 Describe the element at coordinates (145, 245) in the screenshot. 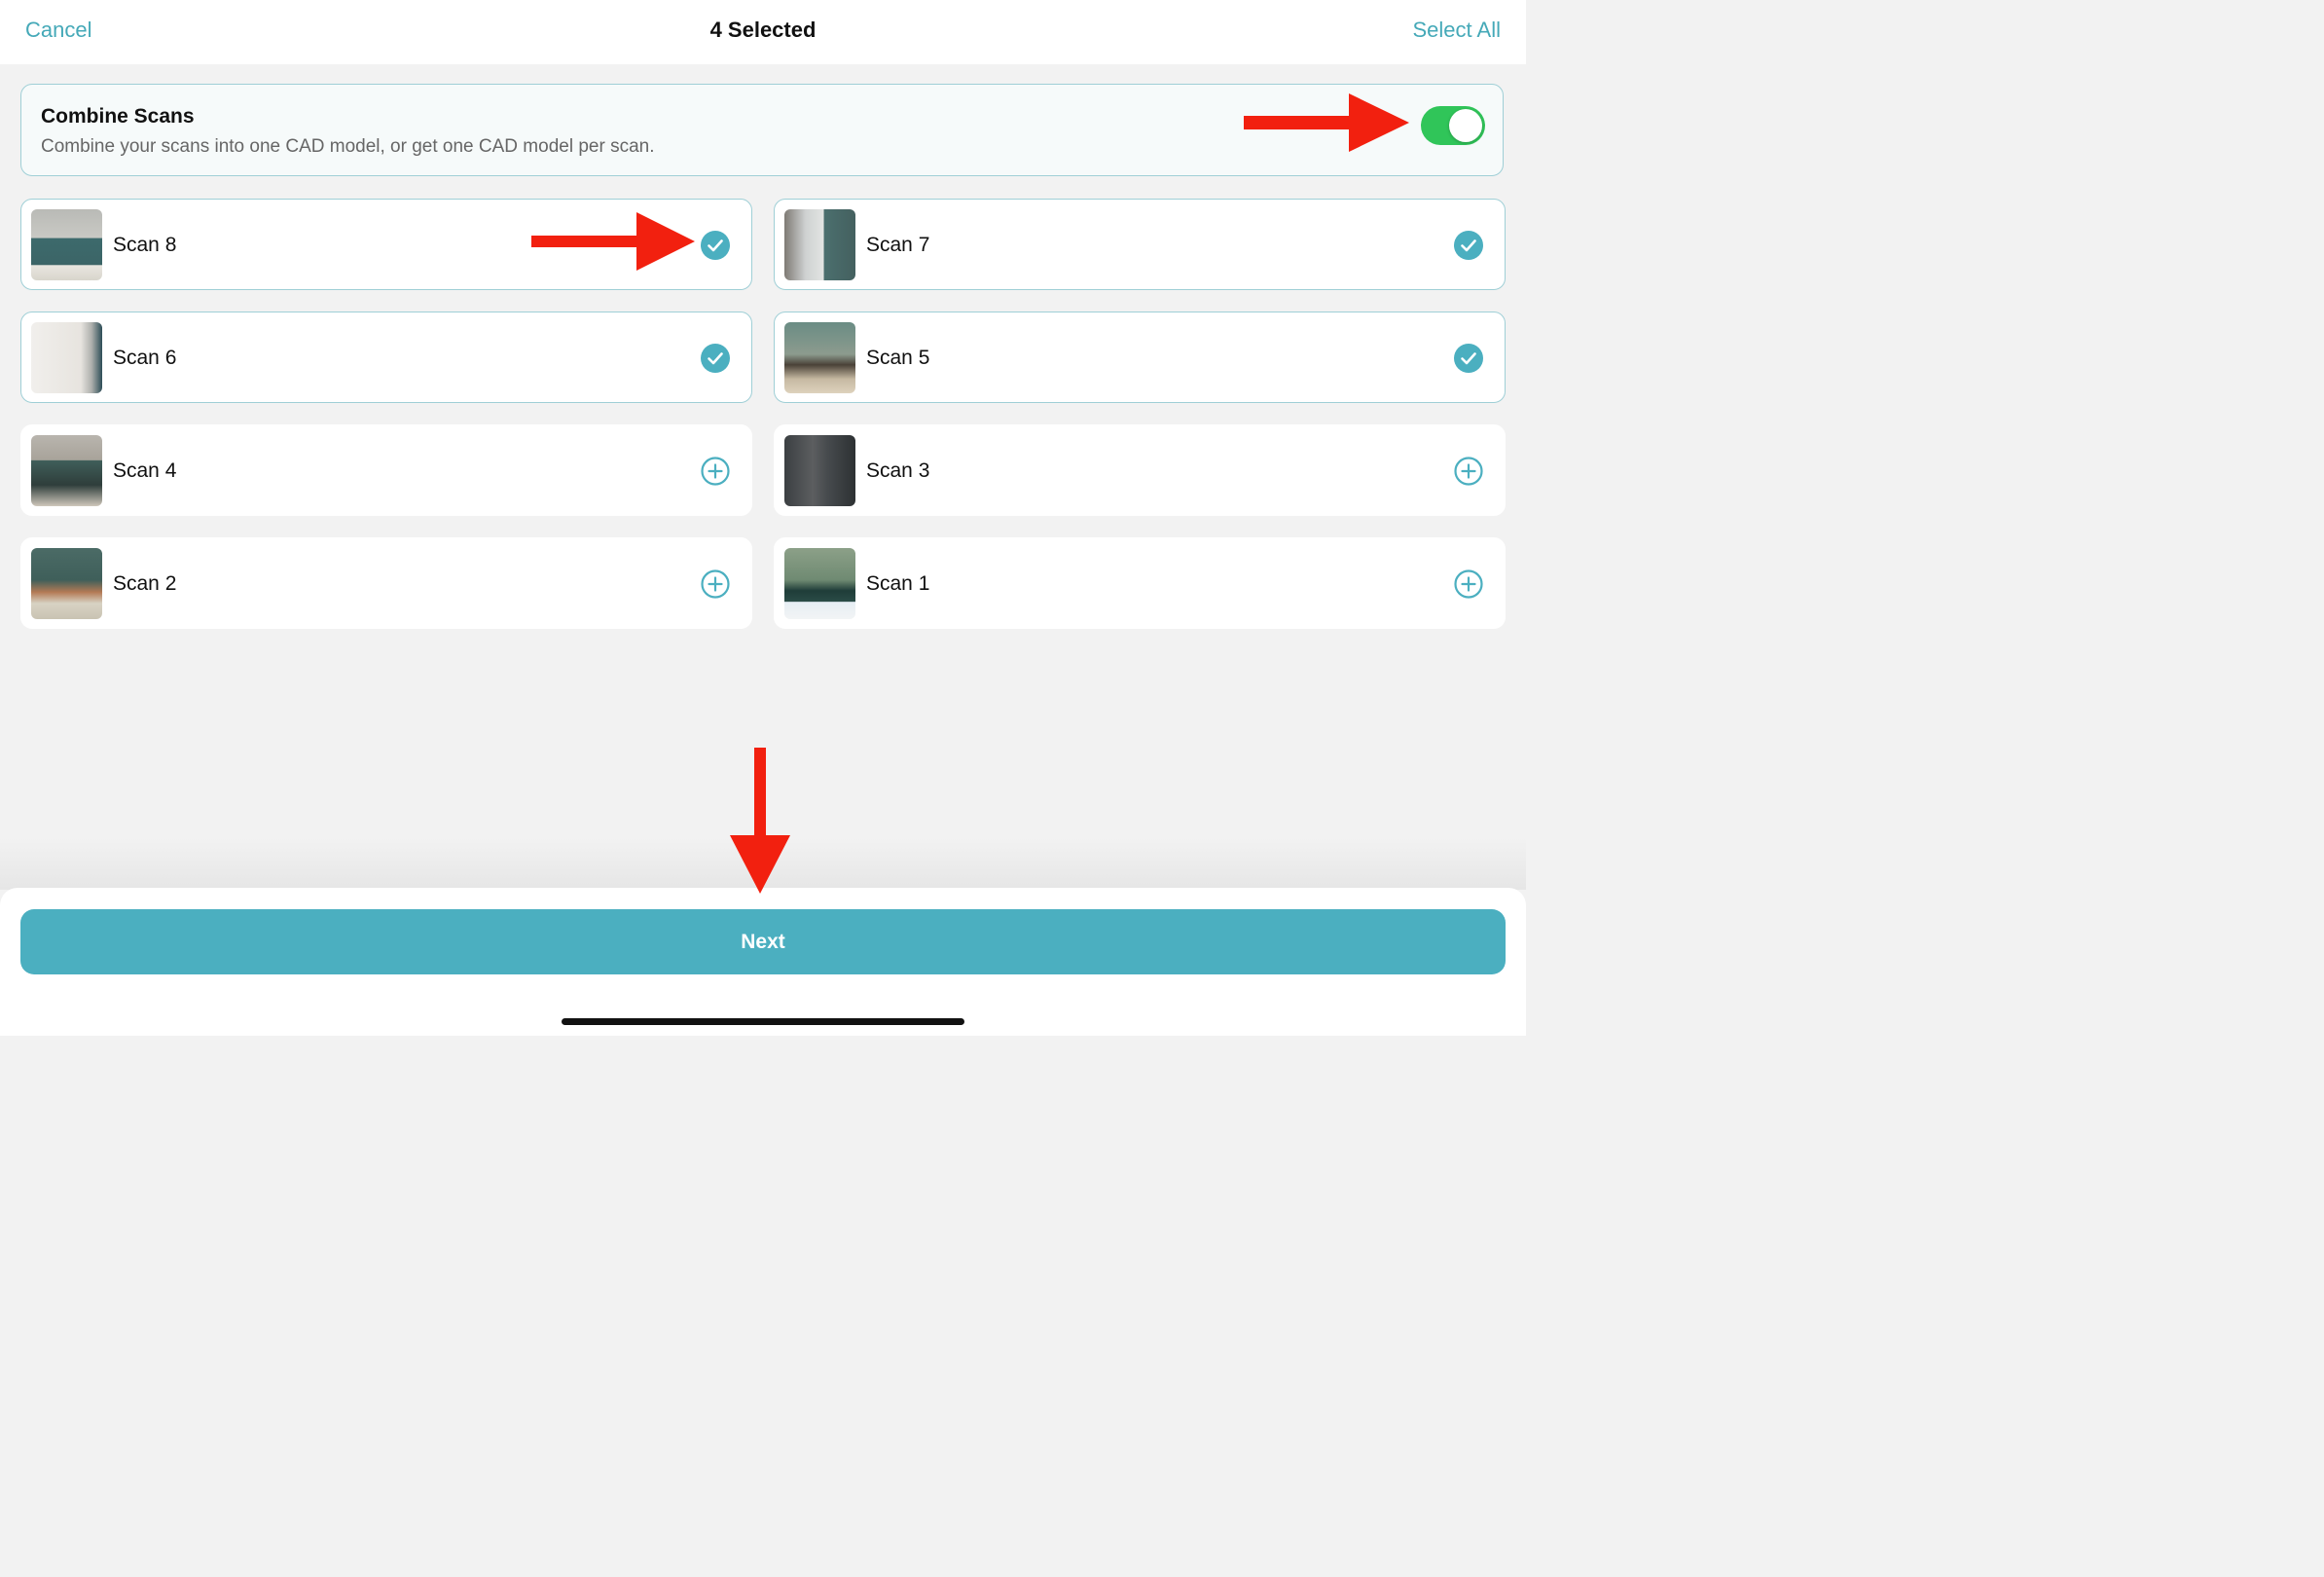

I see `scan-label: Scan 8` at that location.